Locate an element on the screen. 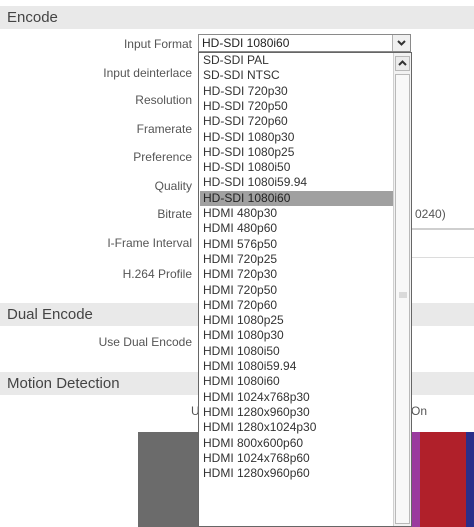  dropdown-option: HDMI 1024x768p30 is located at coordinates (296, 397).